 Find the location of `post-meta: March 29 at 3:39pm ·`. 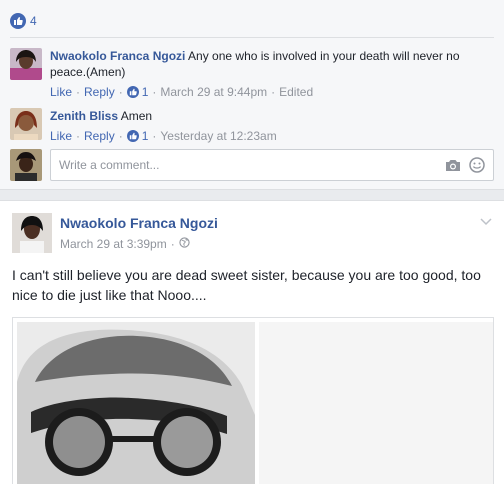

post-meta: March 29 at 3:39pm · is located at coordinates (125, 244).